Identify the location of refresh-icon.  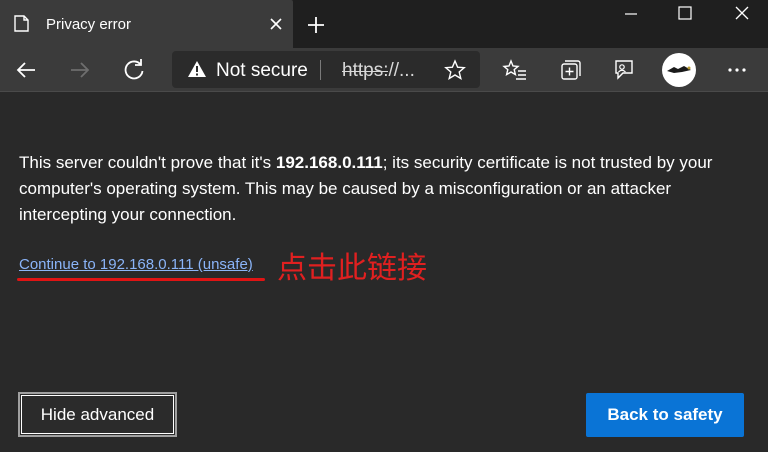
(134, 70).